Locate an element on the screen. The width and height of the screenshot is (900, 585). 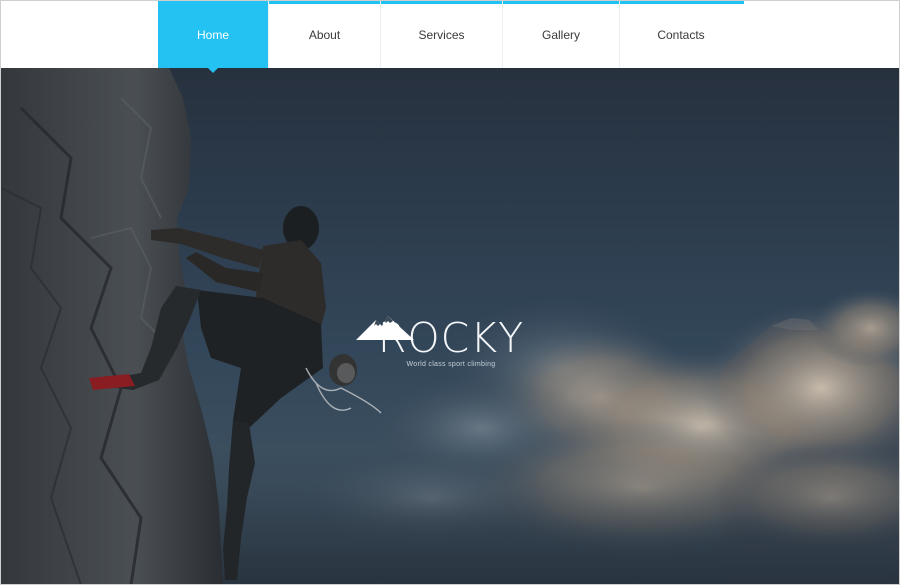
nav-item-label: Services is located at coordinates (441, 34).